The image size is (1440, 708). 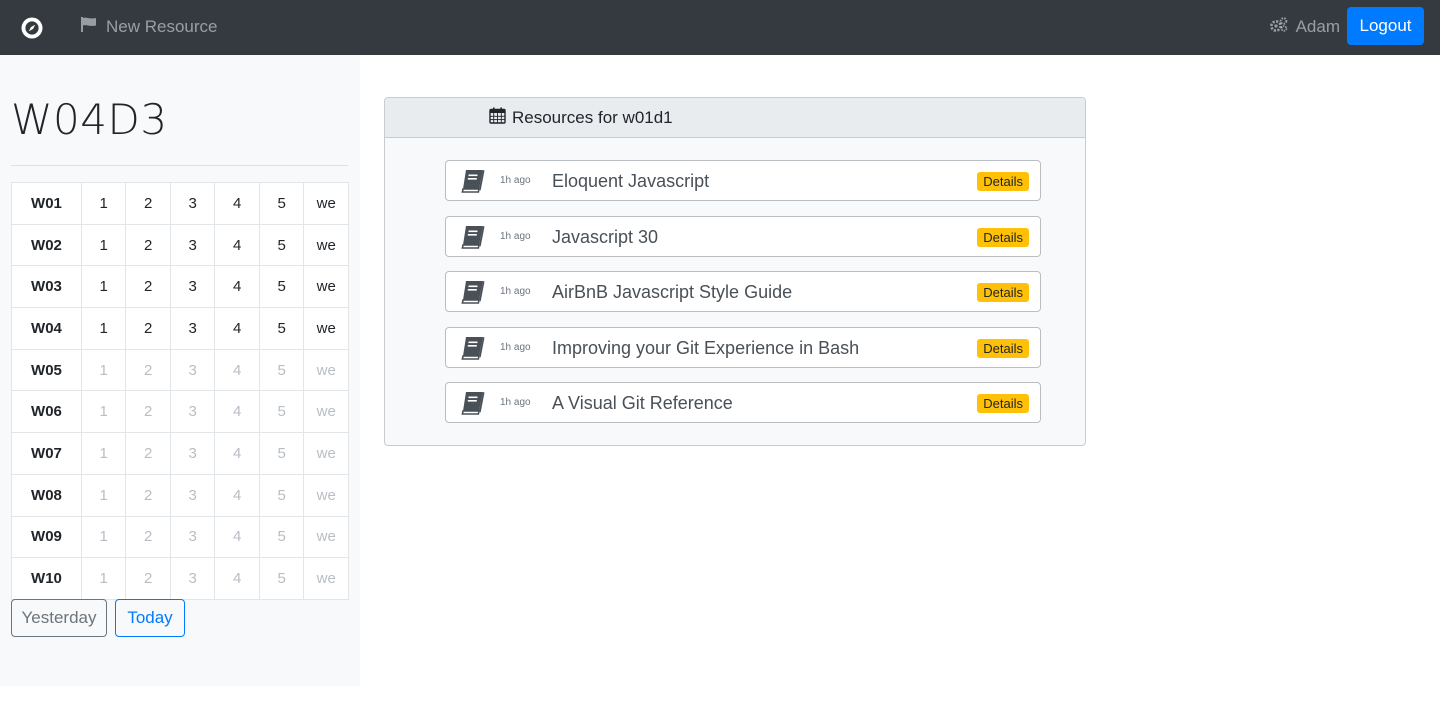 I want to click on new-resource-link: New Resource, so click(x=149, y=27).